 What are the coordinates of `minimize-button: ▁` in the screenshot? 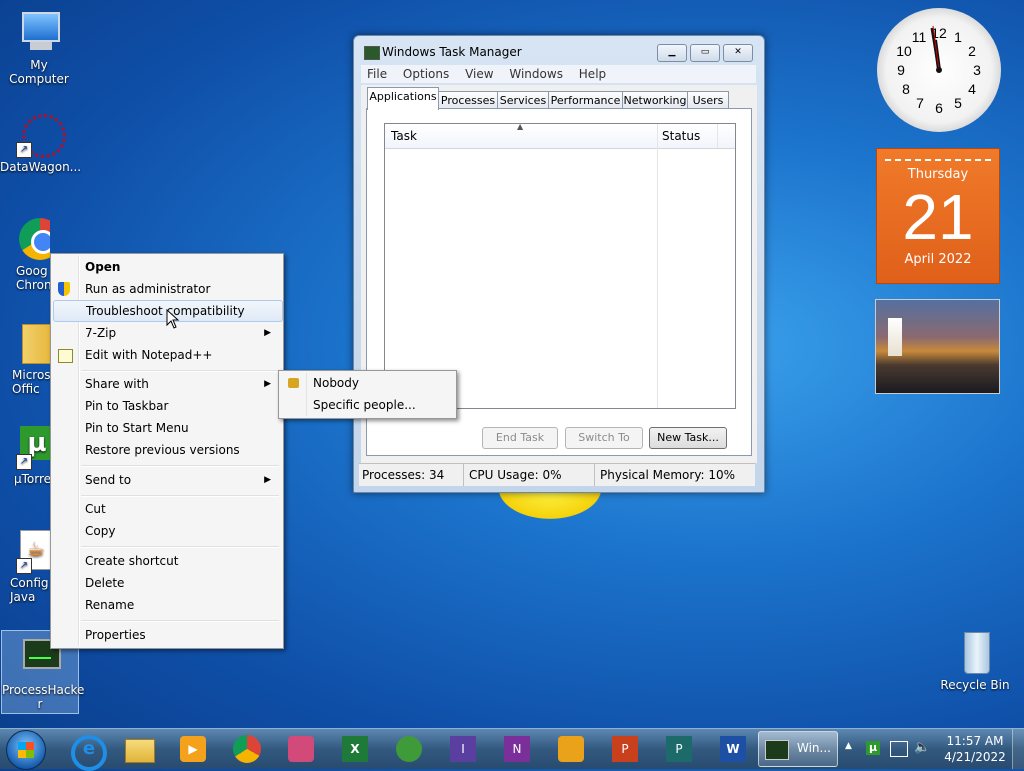 It's located at (672, 53).